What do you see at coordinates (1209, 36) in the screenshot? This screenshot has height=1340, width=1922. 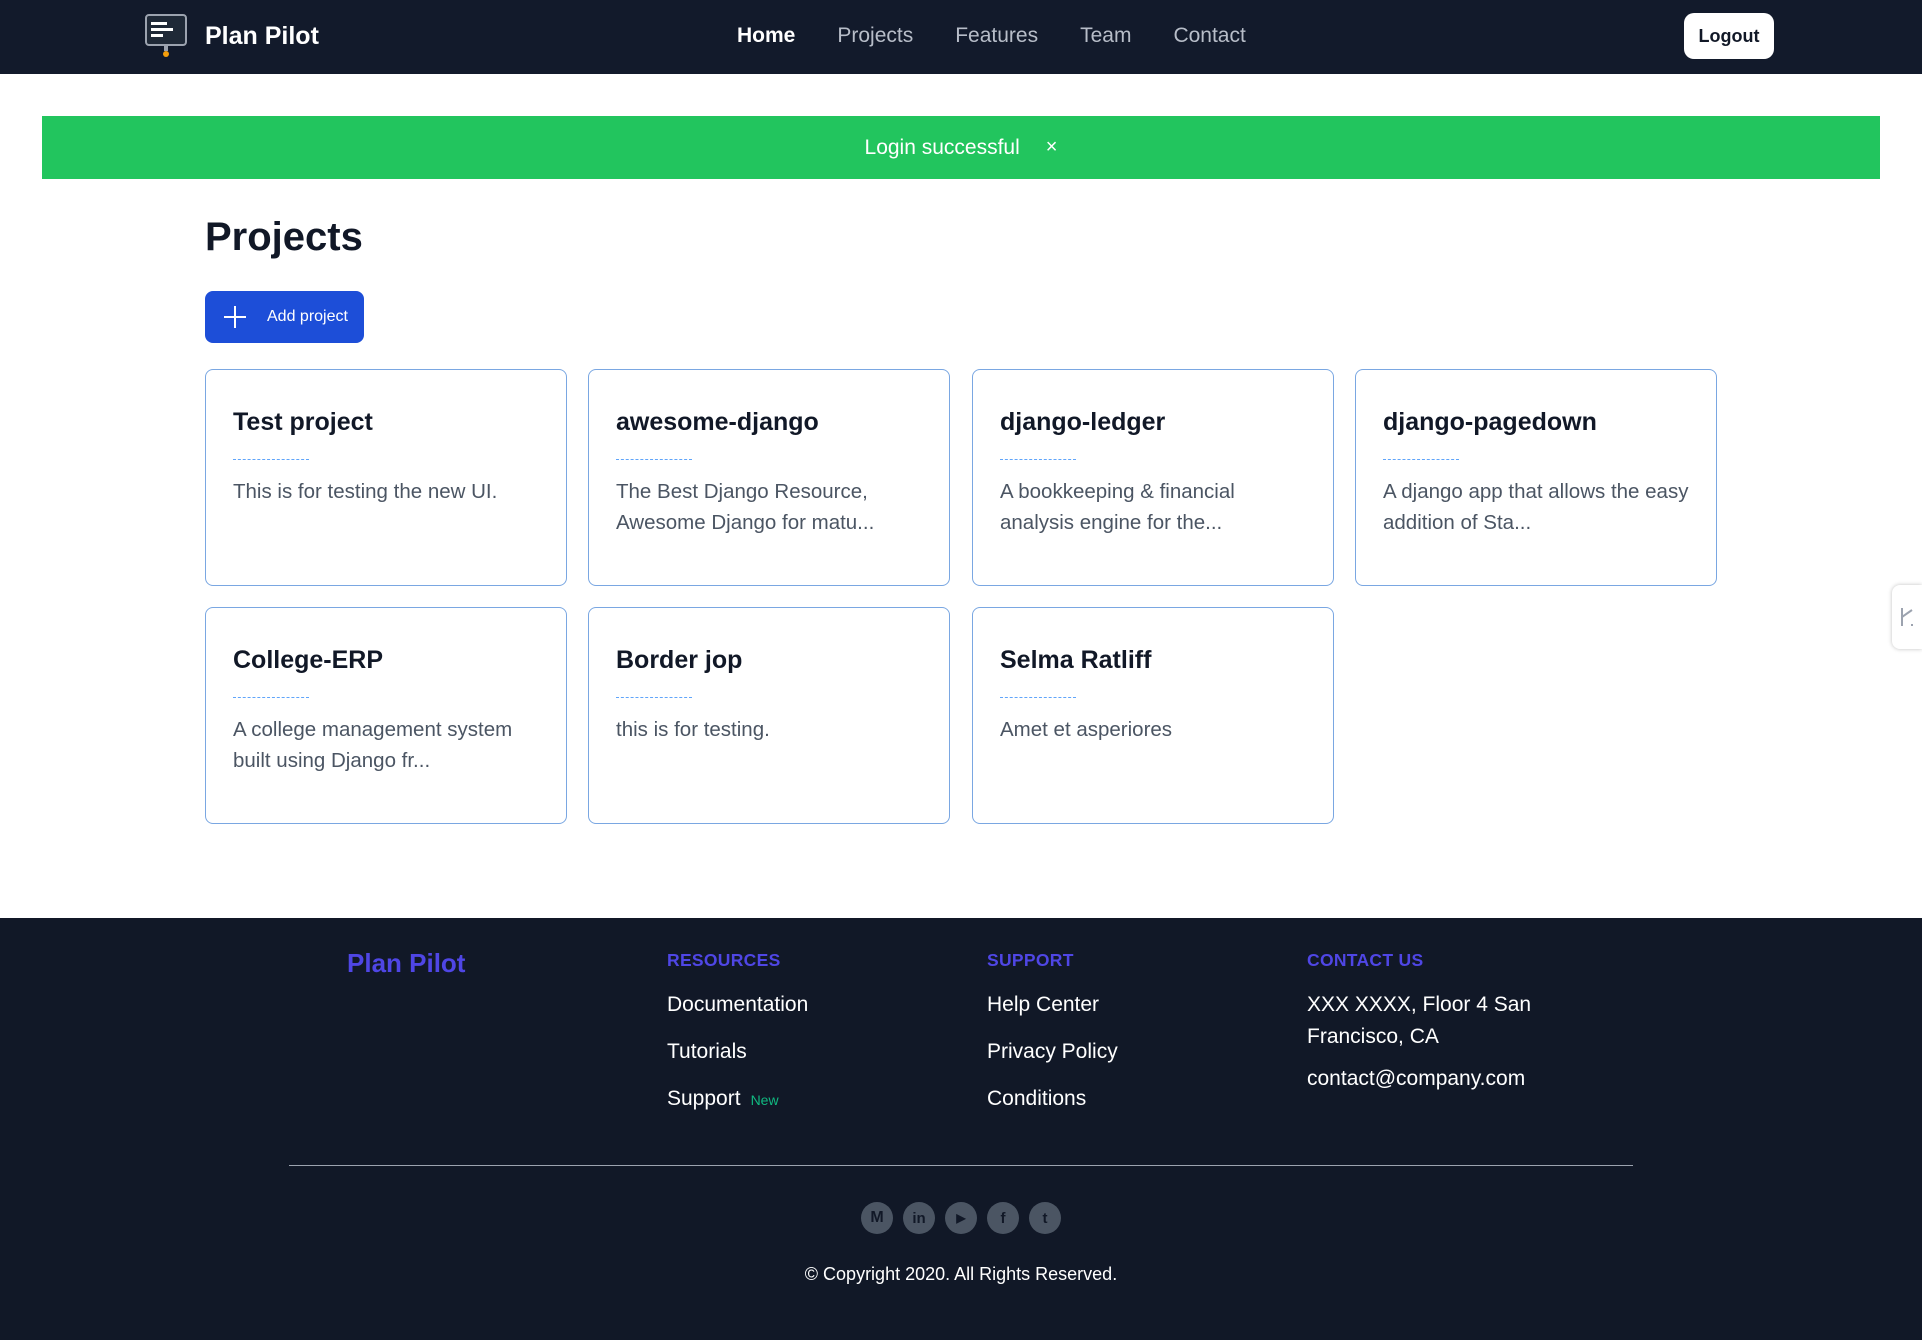 I see `nav-contact: Contact` at bounding box center [1209, 36].